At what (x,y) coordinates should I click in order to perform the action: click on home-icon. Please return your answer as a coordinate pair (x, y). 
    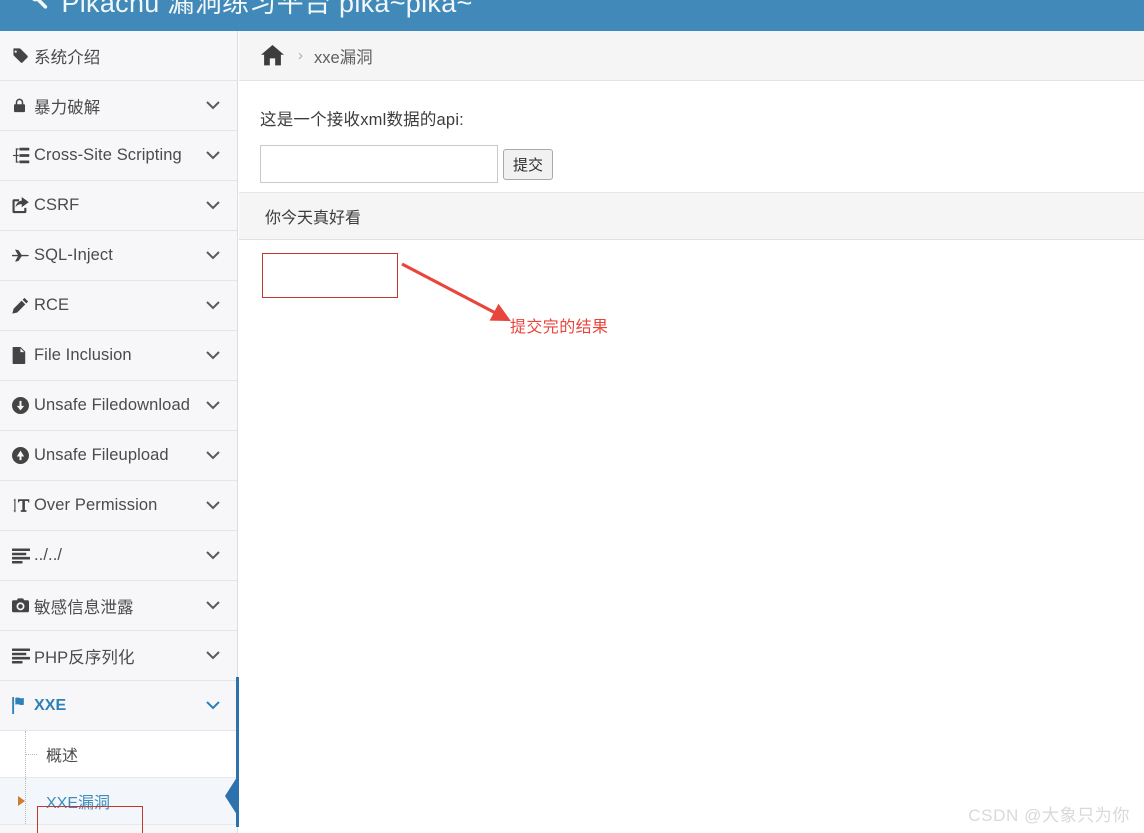
    Looking at the image, I should click on (272, 55).